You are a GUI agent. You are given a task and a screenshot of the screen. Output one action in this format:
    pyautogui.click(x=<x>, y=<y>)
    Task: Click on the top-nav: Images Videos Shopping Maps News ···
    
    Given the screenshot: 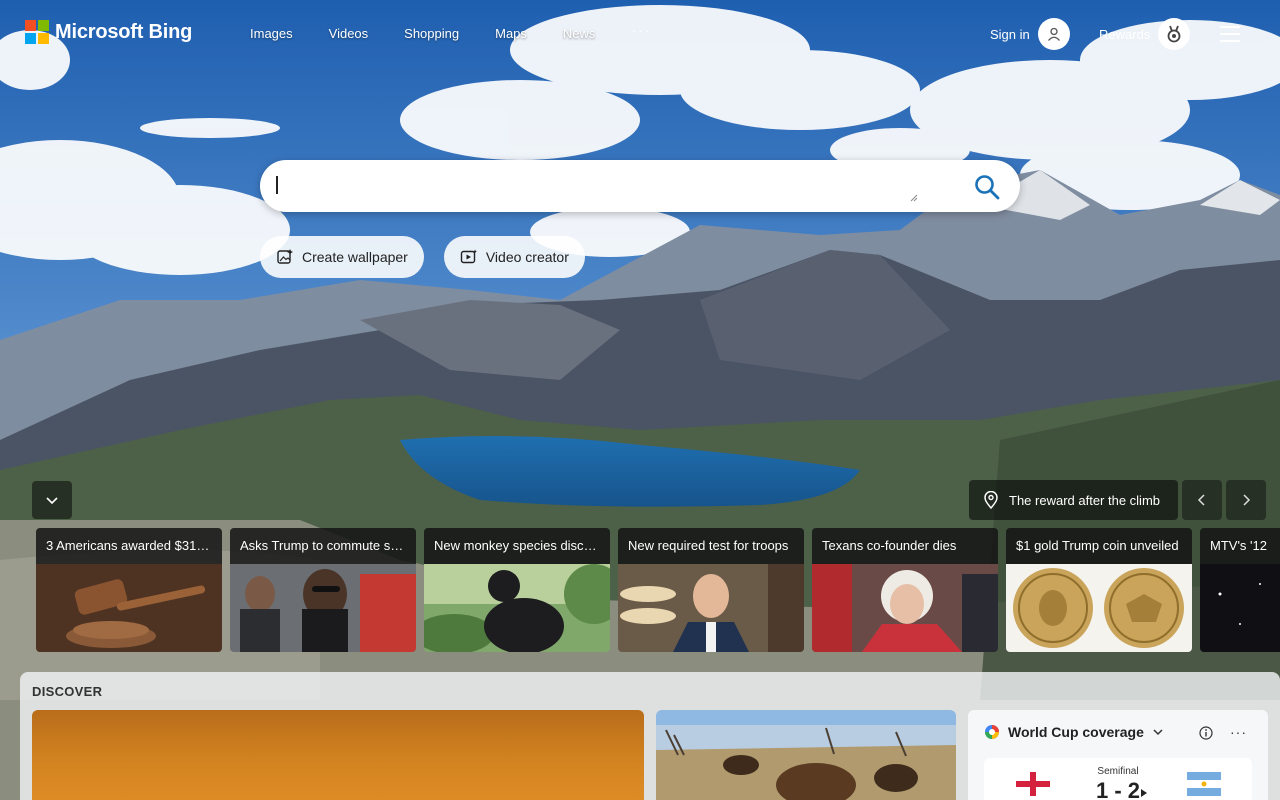 What is the action you would take?
    pyautogui.click(x=450, y=31)
    